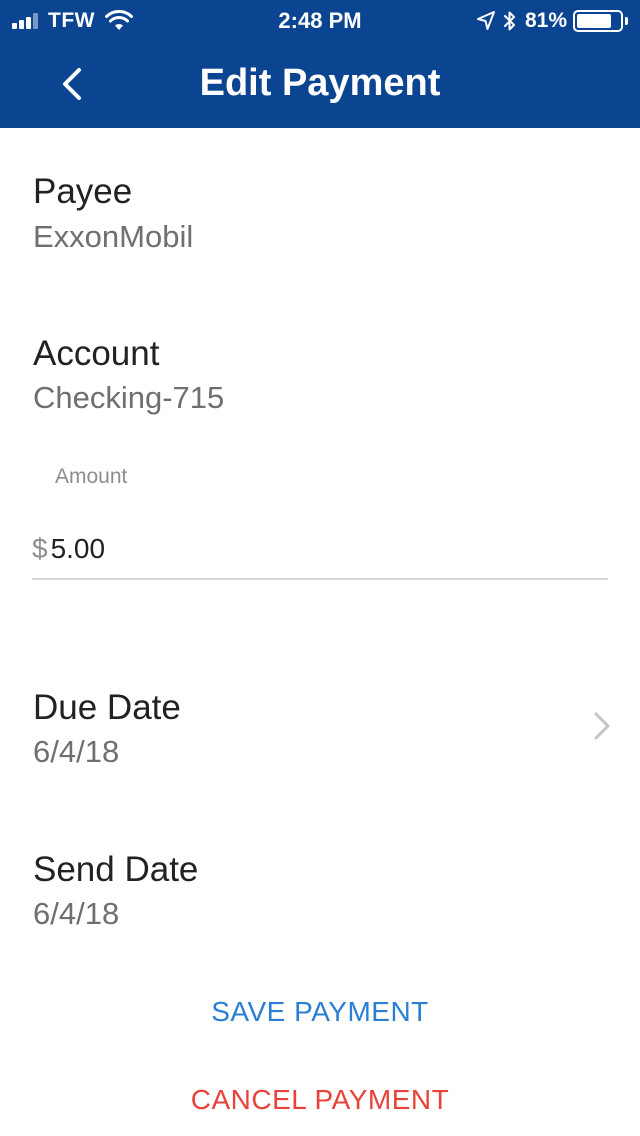 The width and height of the screenshot is (640, 1136). I want to click on payee-value: ExxonMobil, so click(113, 236).